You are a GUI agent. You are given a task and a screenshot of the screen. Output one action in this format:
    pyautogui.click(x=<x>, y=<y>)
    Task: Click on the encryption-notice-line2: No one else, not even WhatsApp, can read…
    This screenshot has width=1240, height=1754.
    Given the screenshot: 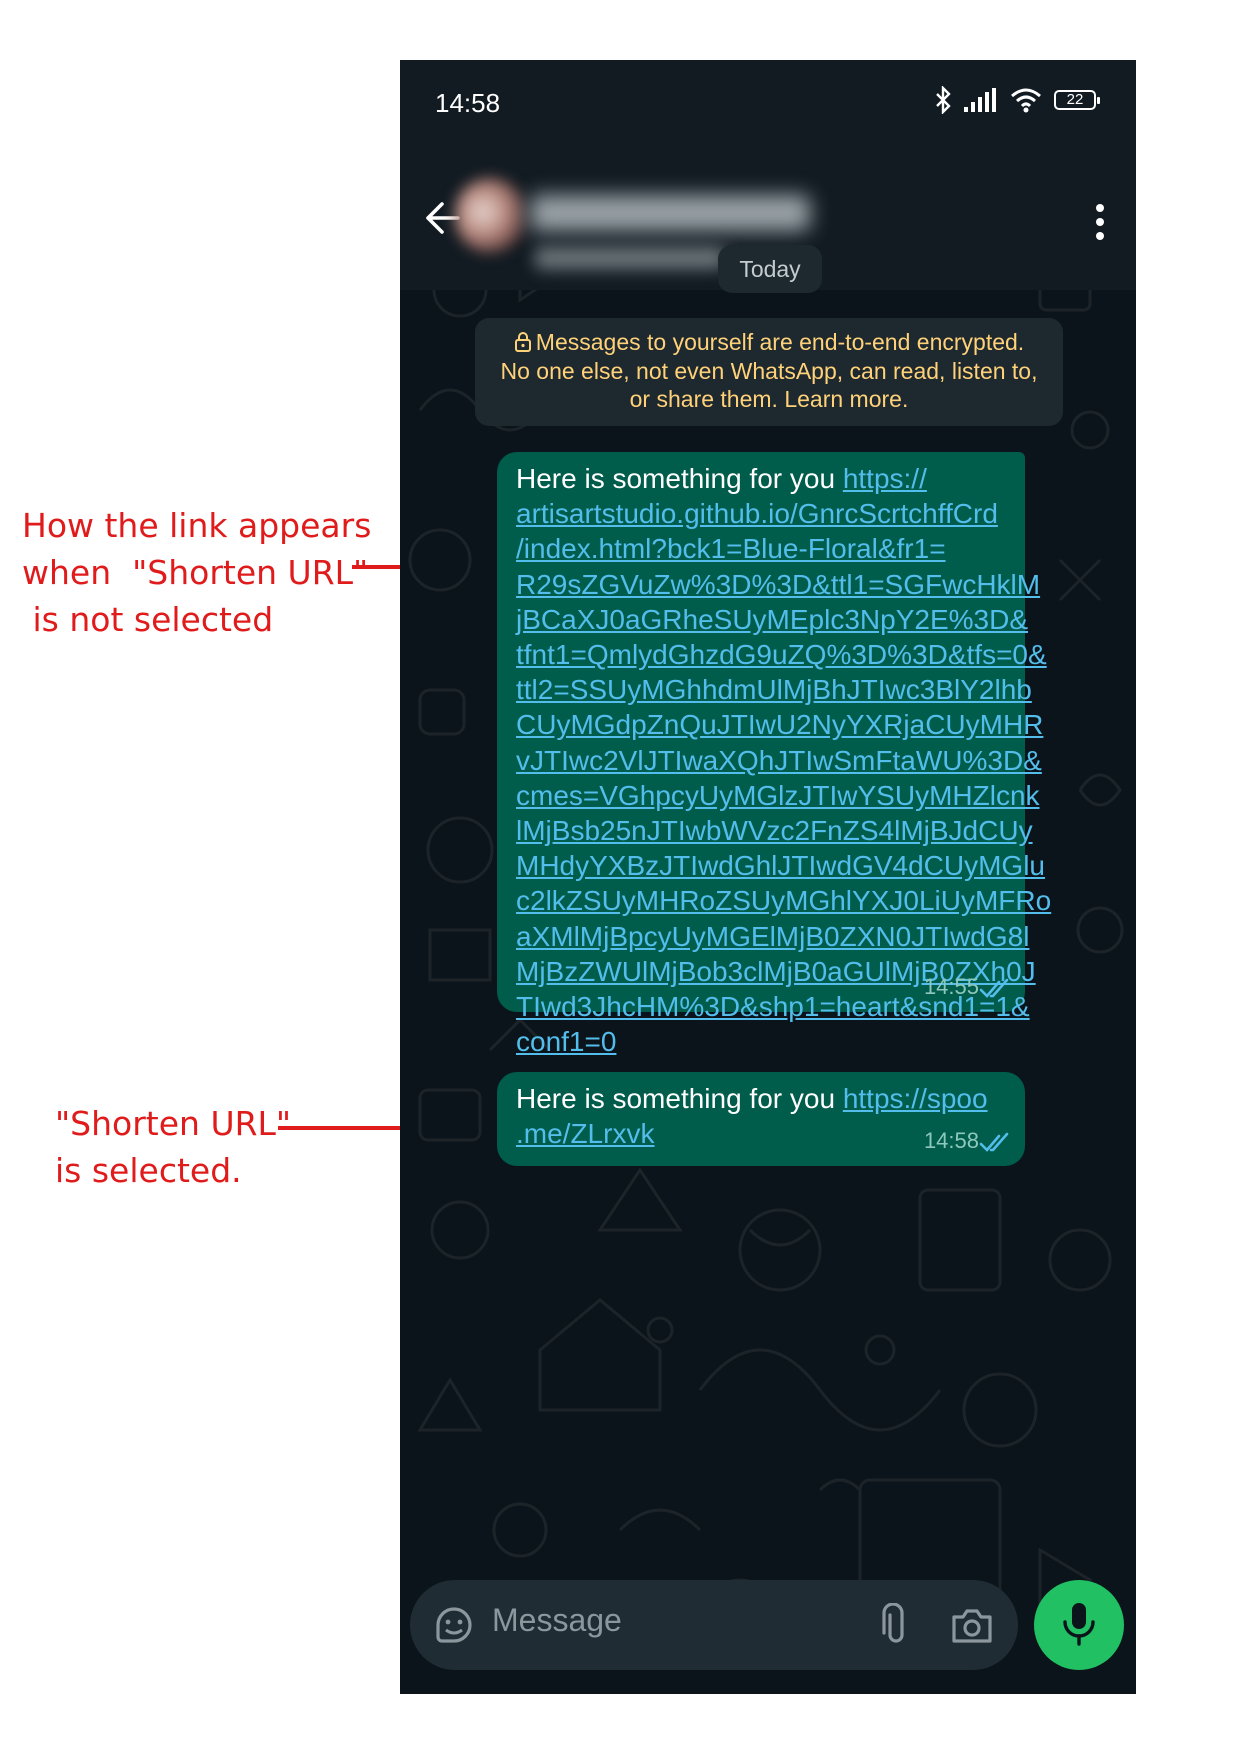 What is the action you would take?
    pyautogui.click(x=769, y=370)
    